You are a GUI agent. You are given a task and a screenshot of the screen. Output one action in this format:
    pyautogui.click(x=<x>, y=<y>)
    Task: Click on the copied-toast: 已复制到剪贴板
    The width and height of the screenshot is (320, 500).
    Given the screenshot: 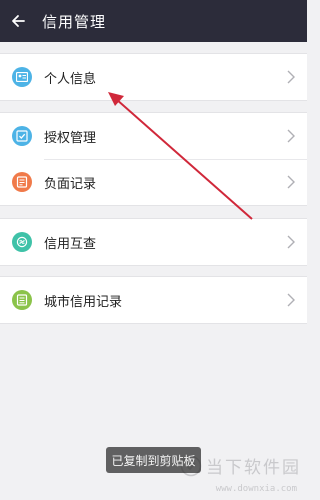 What is the action you would take?
    pyautogui.click(x=153, y=460)
    